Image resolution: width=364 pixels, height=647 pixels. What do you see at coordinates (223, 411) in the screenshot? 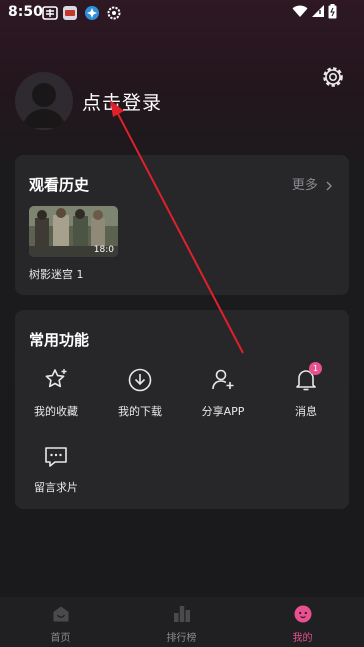
I see `share-app-label: 分享APP` at bounding box center [223, 411].